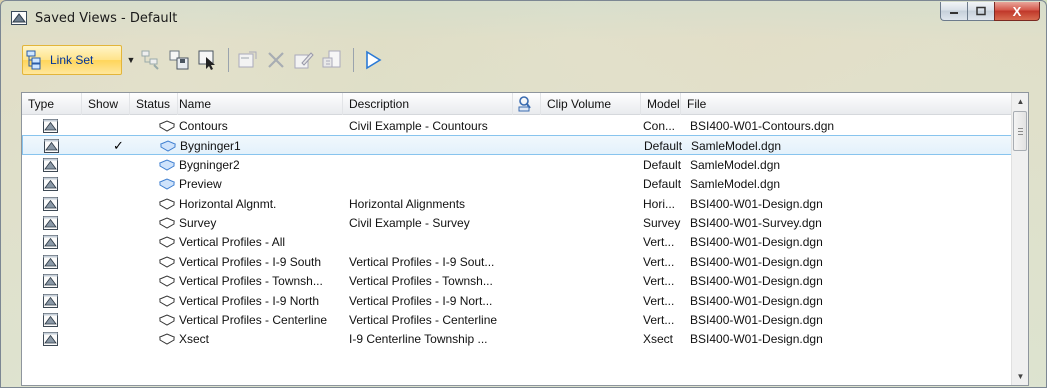 Image resolution: width=1047 pixels, height=388 pixels. Describe the element at coordinates (304, 60) in the screenshot. I see `edit-button` at that location.